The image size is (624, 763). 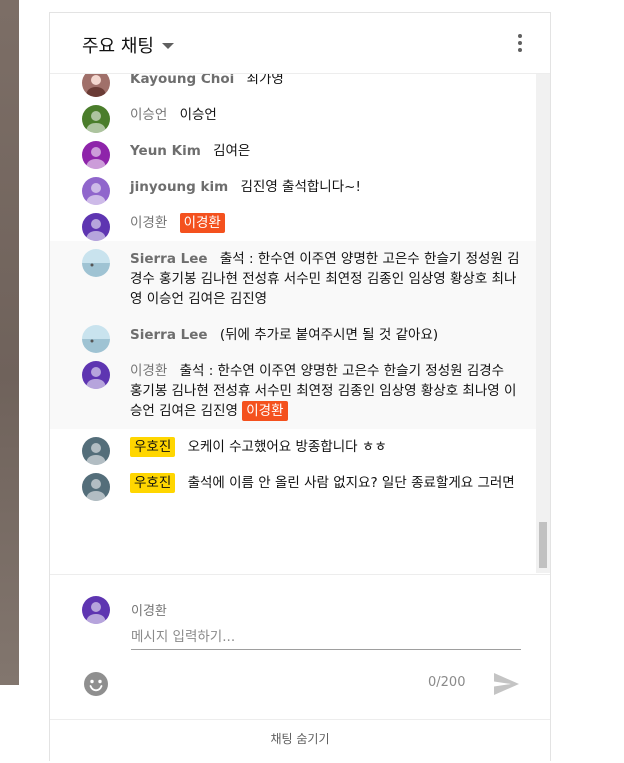 I want to click on chat-message: Kayoung Choi 최가영, so click(x=293, y=85).